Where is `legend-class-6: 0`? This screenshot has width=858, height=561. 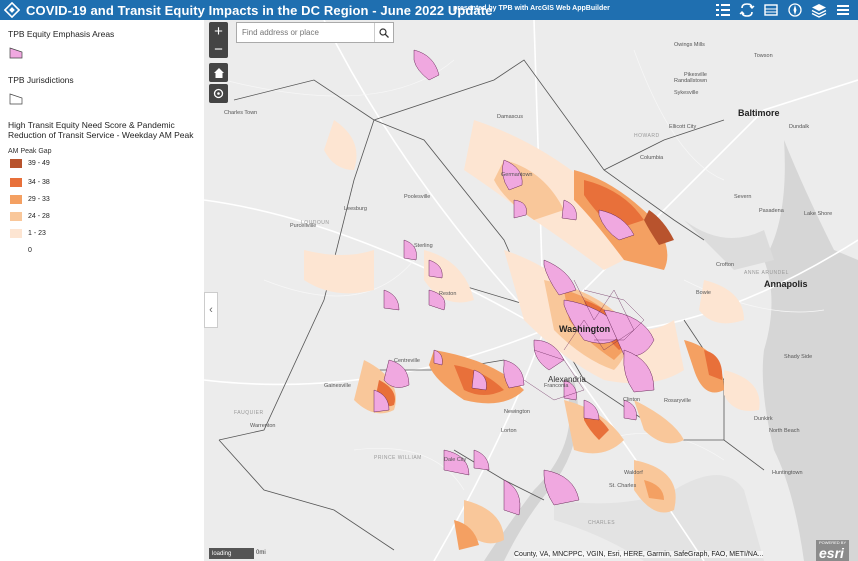 legend-class-6: 0 is located at coordinates (21, 250).